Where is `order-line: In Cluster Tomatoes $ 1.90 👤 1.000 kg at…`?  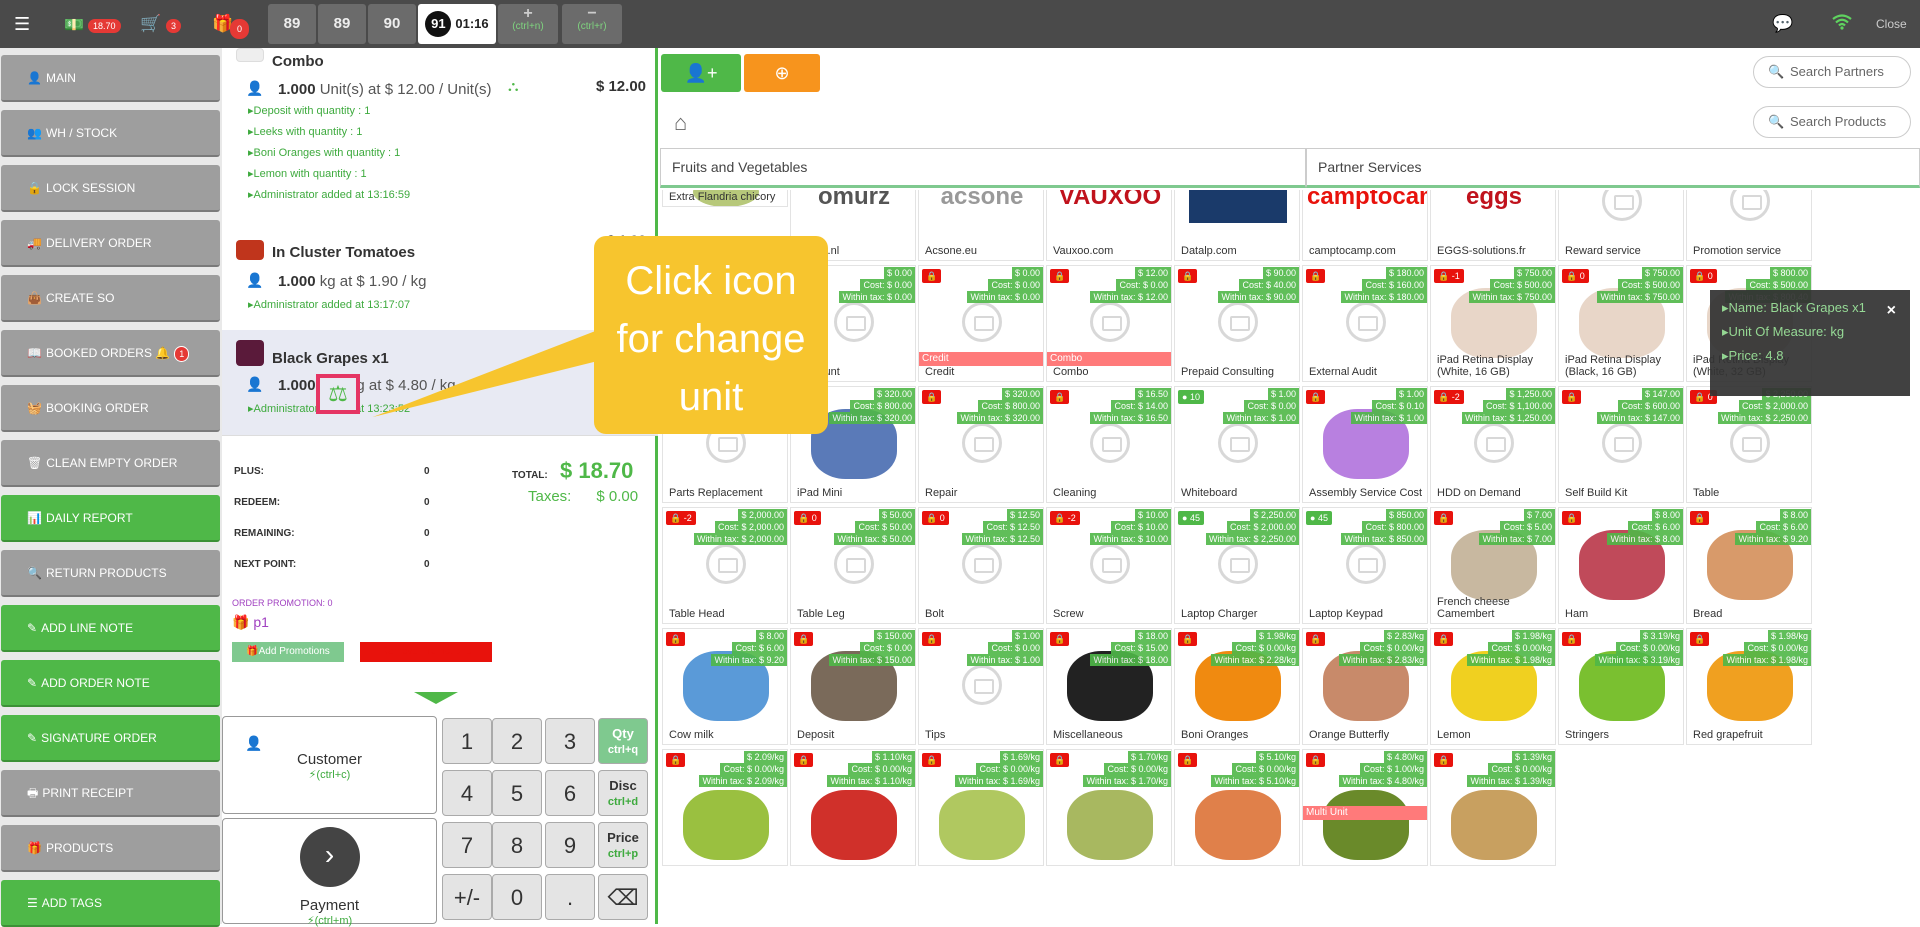 order-line: In Cluster Tomatoes $ 1.90 👤 1.000 kg at… is located at coordinates (440, 280).